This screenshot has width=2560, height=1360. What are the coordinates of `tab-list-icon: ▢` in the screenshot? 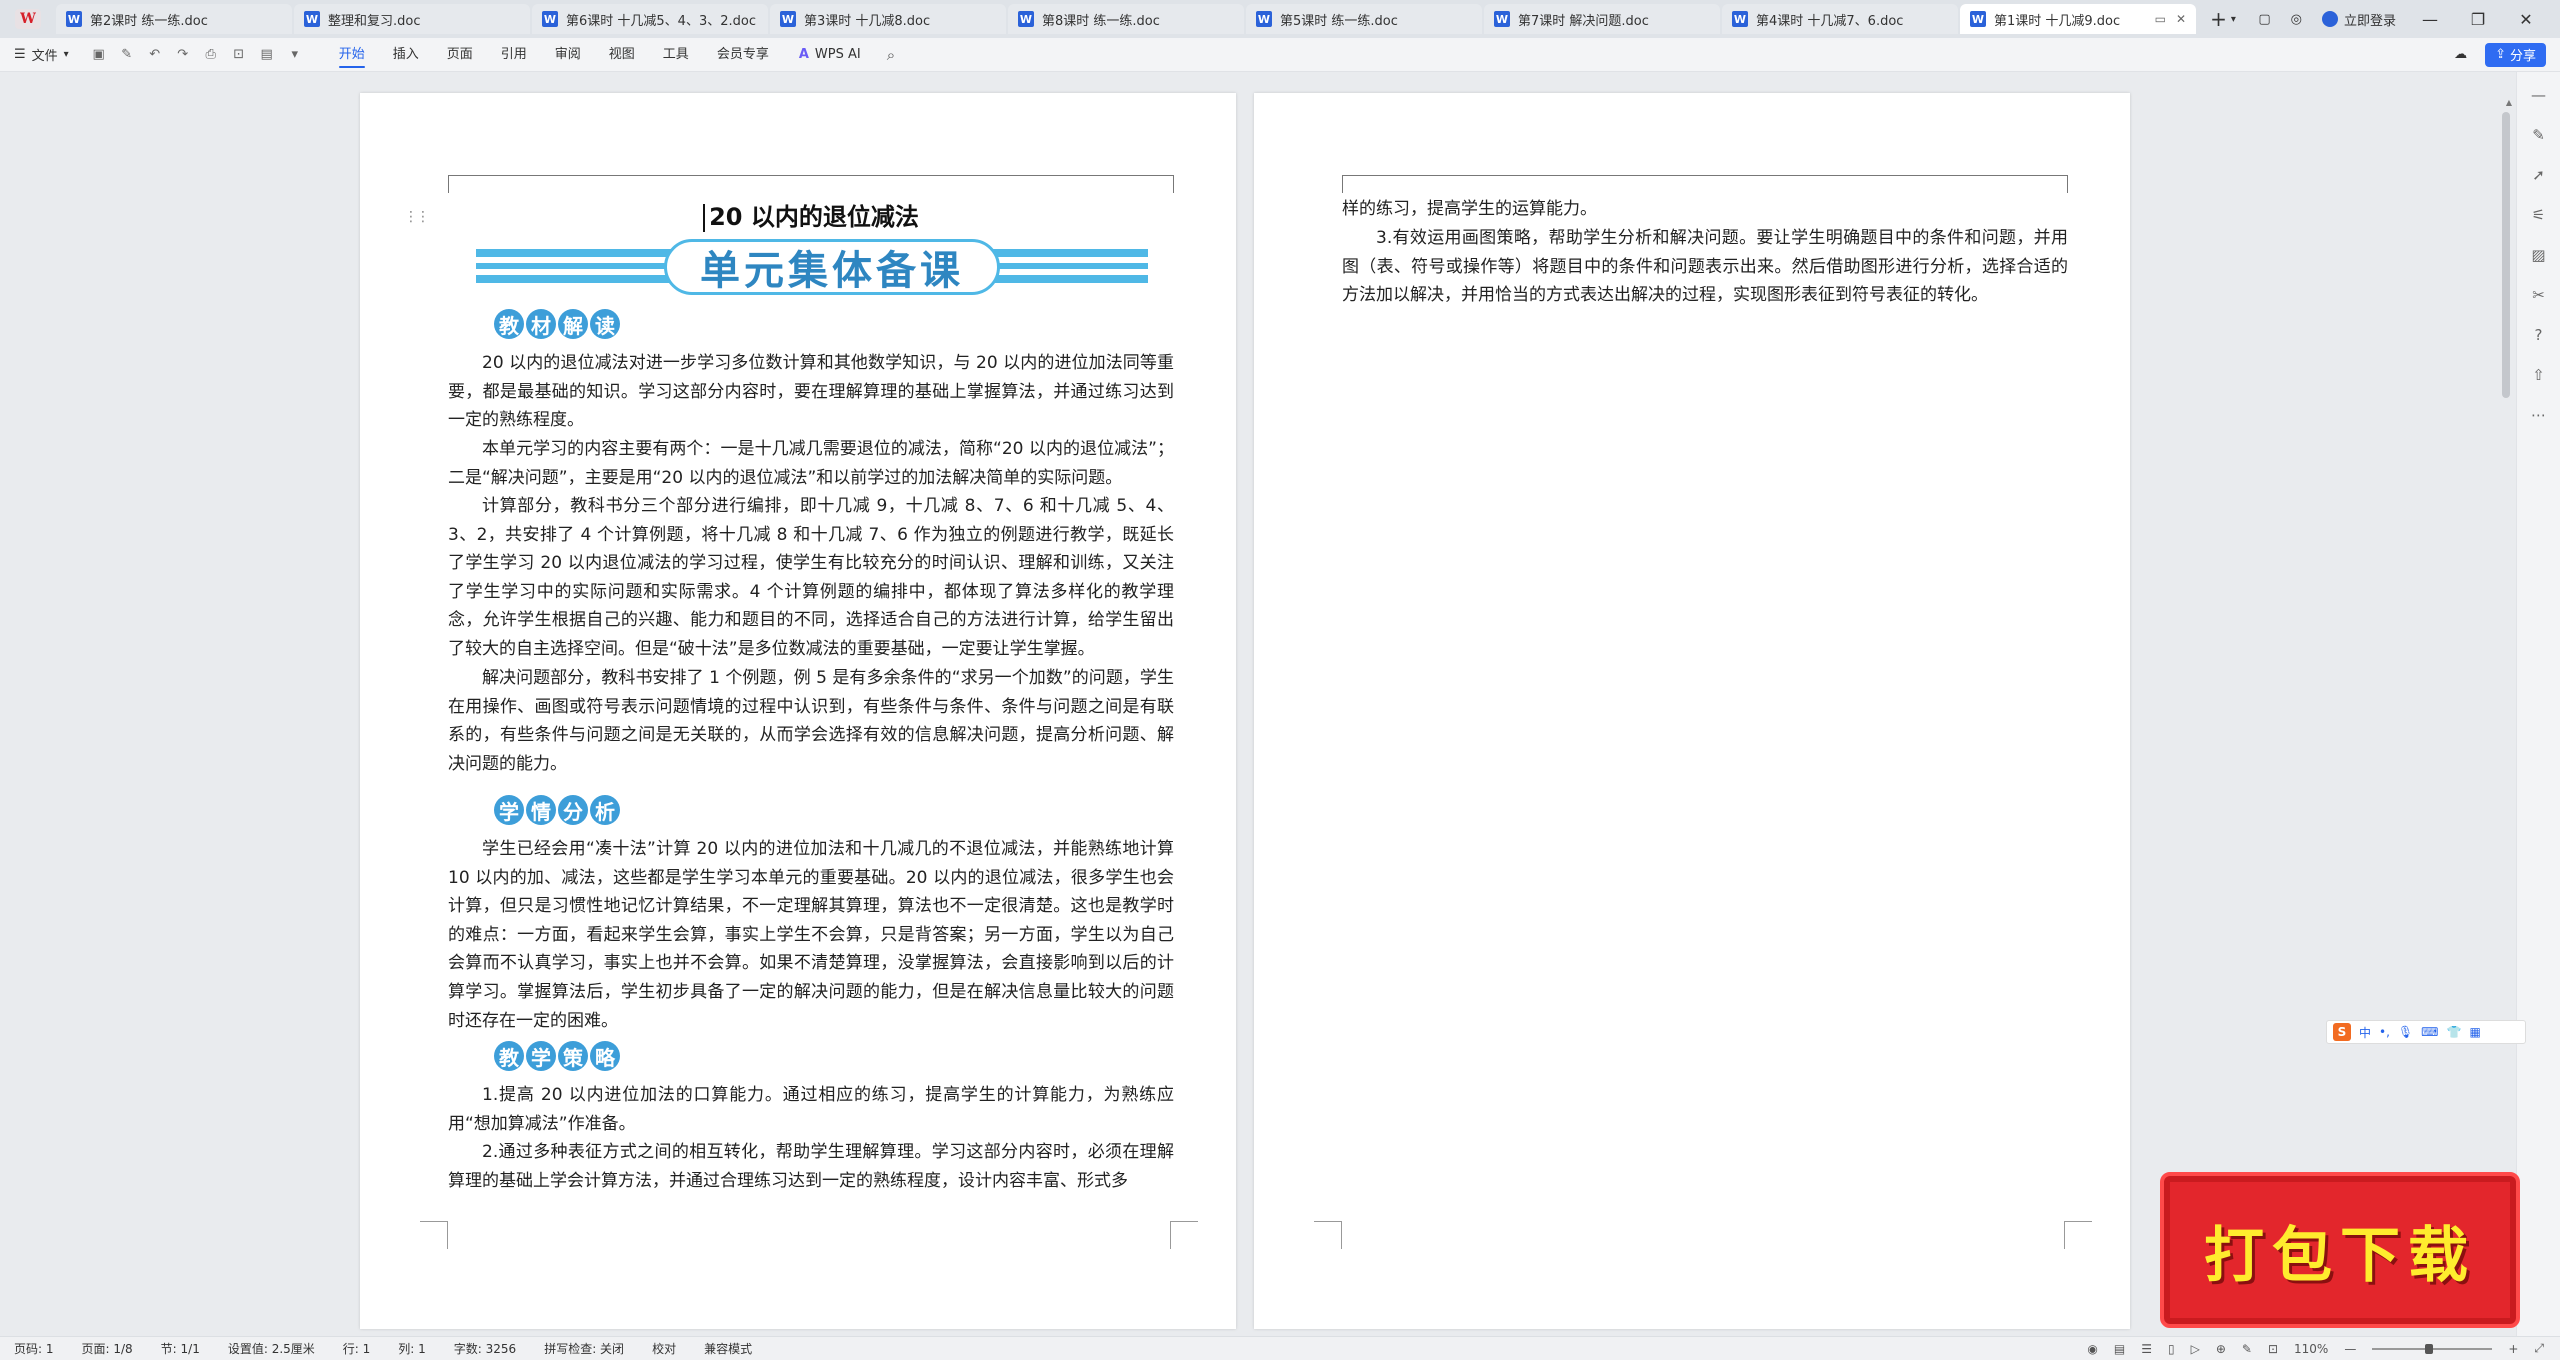 It's located at (2264, 19).